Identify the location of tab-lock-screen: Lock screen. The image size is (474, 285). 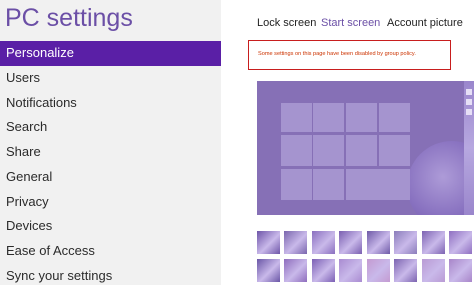
(286, 23).